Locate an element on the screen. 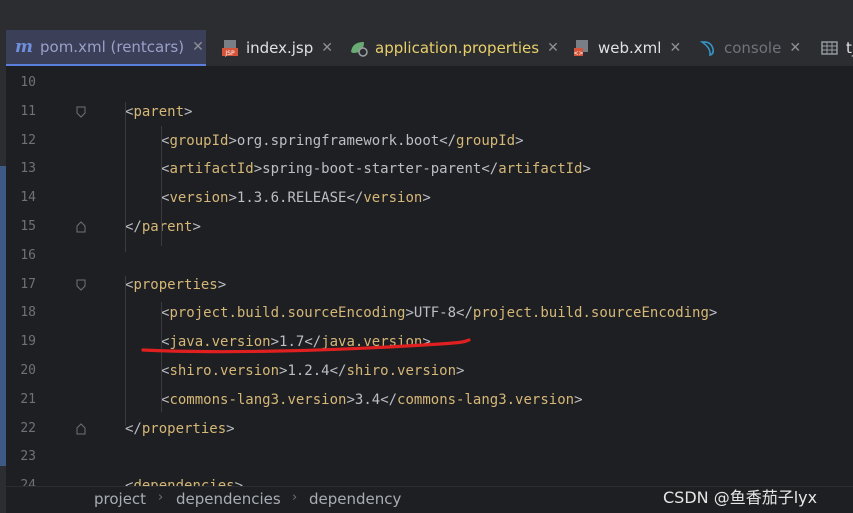 The width and height of the screenshot is (853, 513). breadcrumb-item: dependency is located at coordinates (355, 499).